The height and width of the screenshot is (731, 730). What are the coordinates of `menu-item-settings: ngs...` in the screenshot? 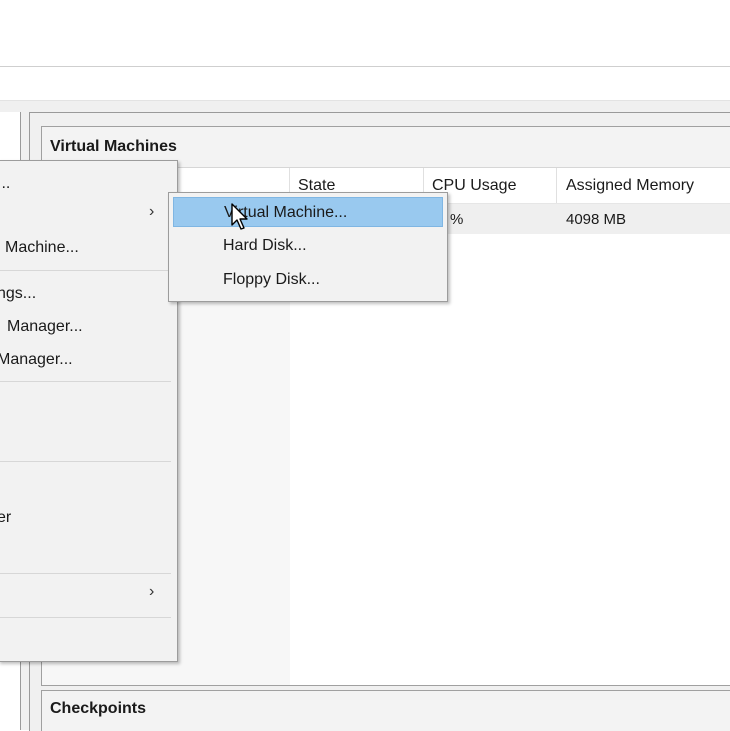 It's located at (88, 294).